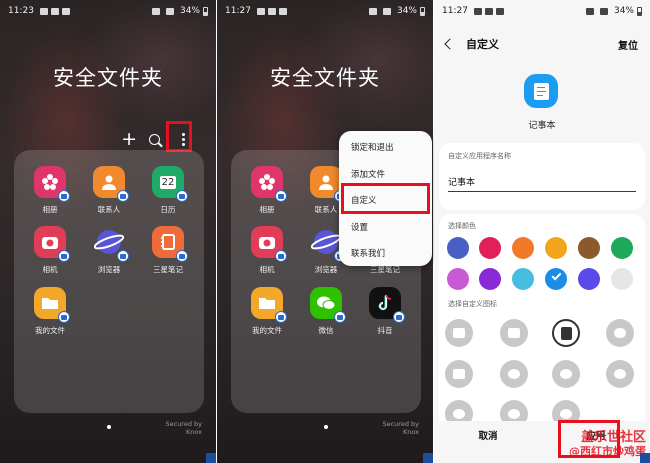 The height and width of the screenshot is (463, 650). I want to click on app-name-input: 记事本, so click(461, 181).